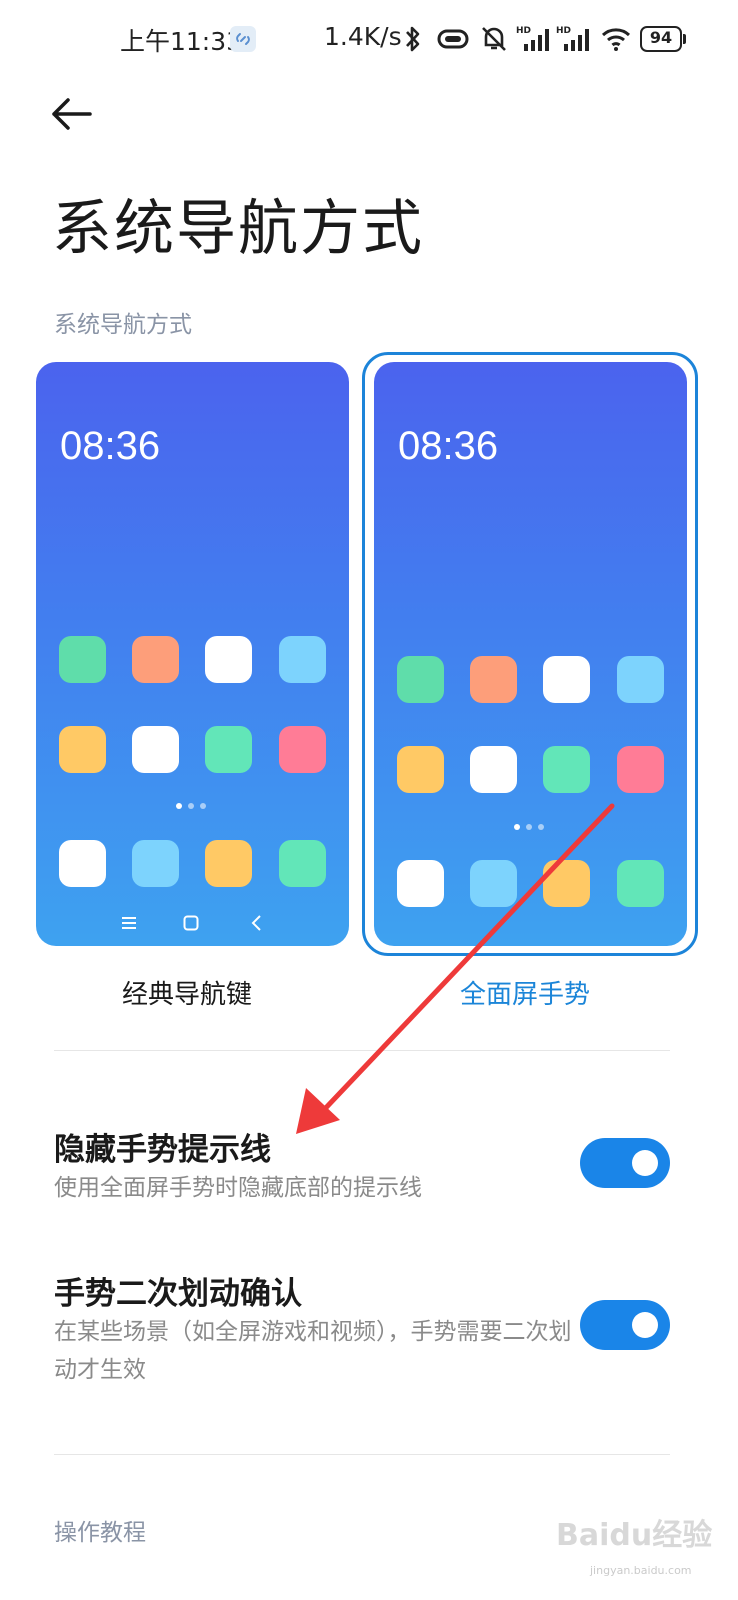 The height and width of the screenshot is (1600, 738). I want to click on setting-description: 使用全面屏手势时隐藏底部的提示线, so click(238, 1188).